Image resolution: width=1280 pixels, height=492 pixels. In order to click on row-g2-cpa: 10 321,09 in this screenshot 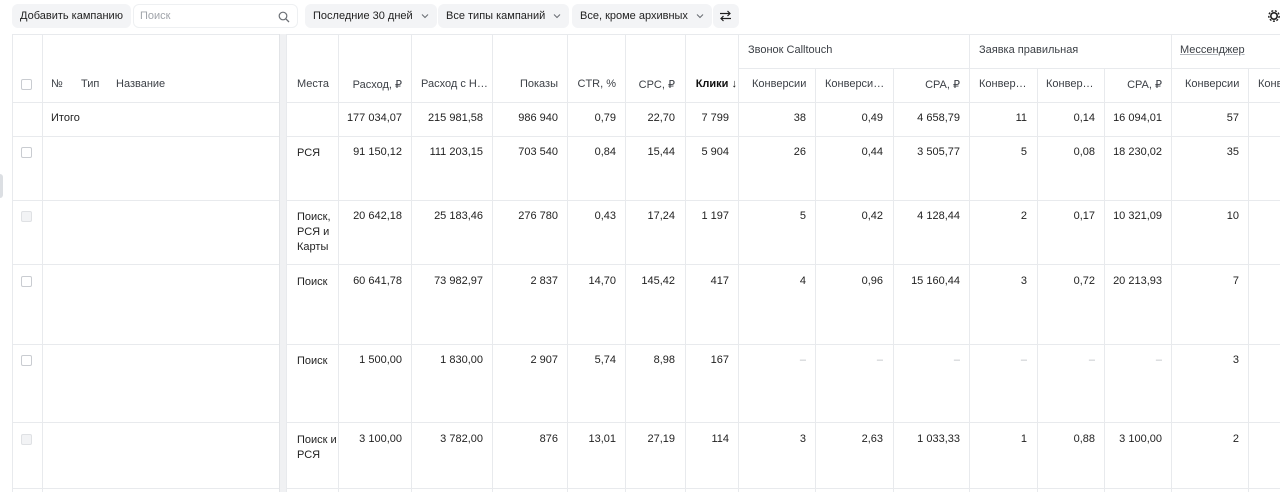, I will do `click(1137, 216)`.